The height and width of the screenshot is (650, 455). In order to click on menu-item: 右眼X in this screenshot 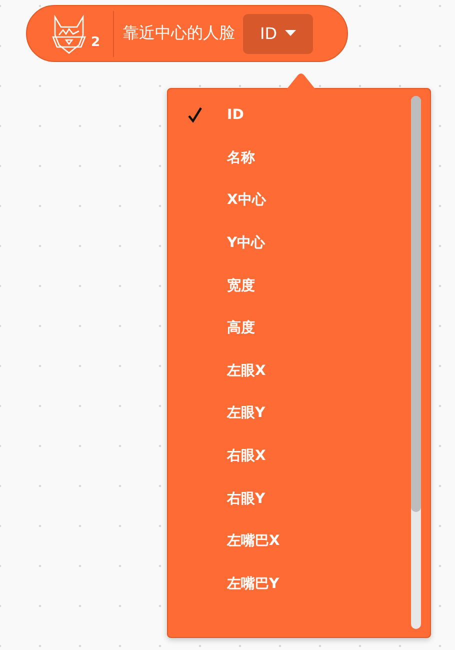, I will do `click(246, 456)`.